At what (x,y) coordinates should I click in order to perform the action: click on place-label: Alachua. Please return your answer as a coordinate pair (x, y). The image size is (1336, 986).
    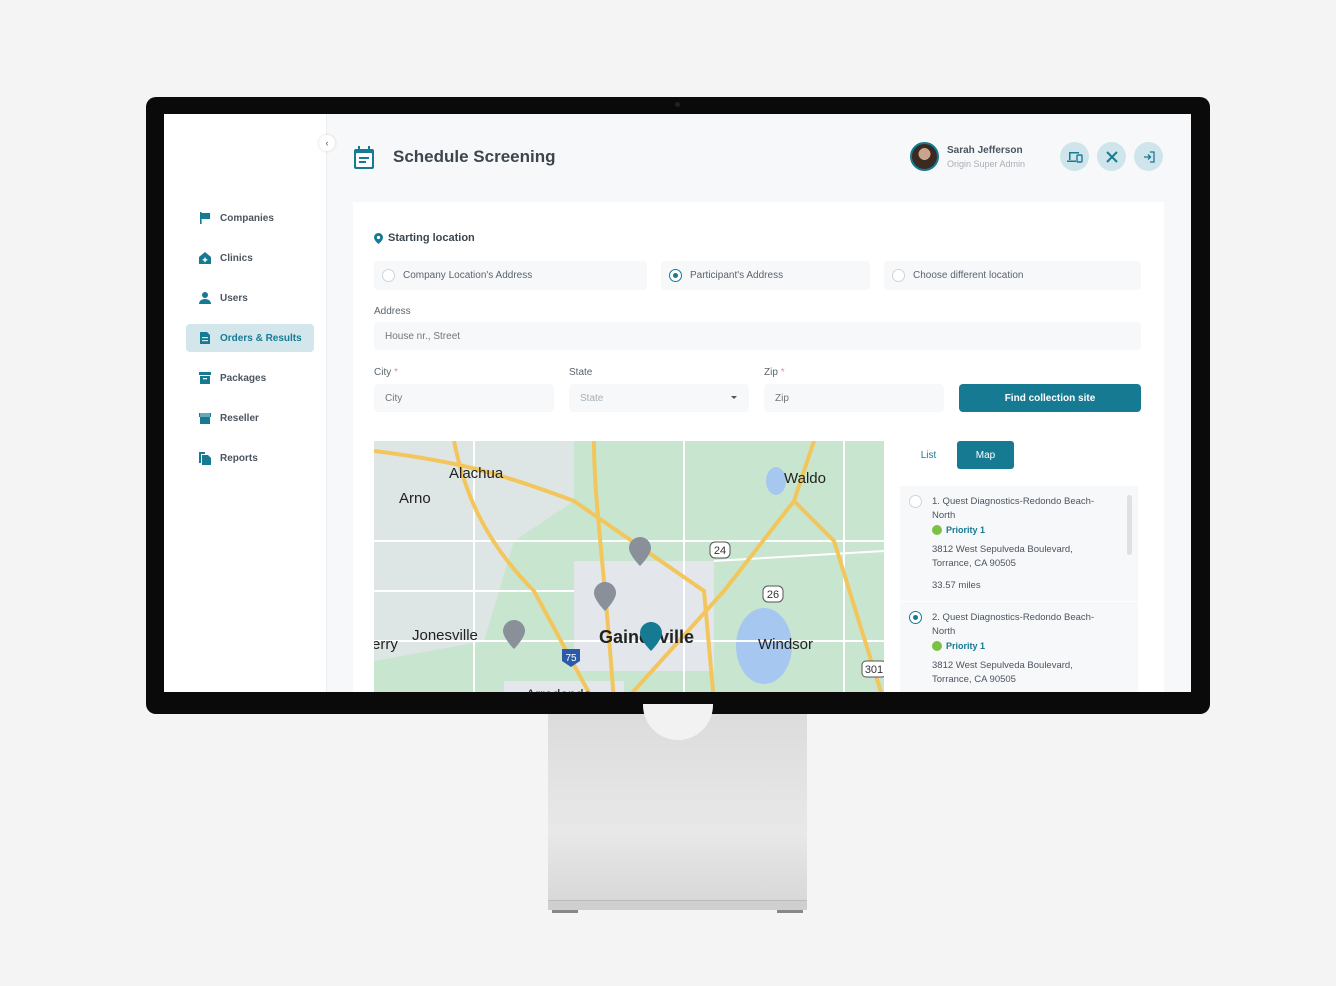
    Looking at the image, I should click on (476, 473).